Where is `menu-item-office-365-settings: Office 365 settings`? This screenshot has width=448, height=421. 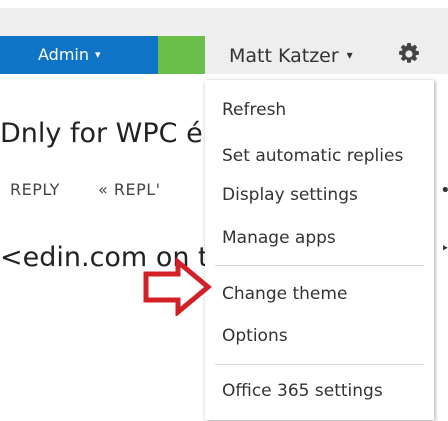 menu-item-office-365-settings: Office 365 settings is located at coordinates (302, 391).